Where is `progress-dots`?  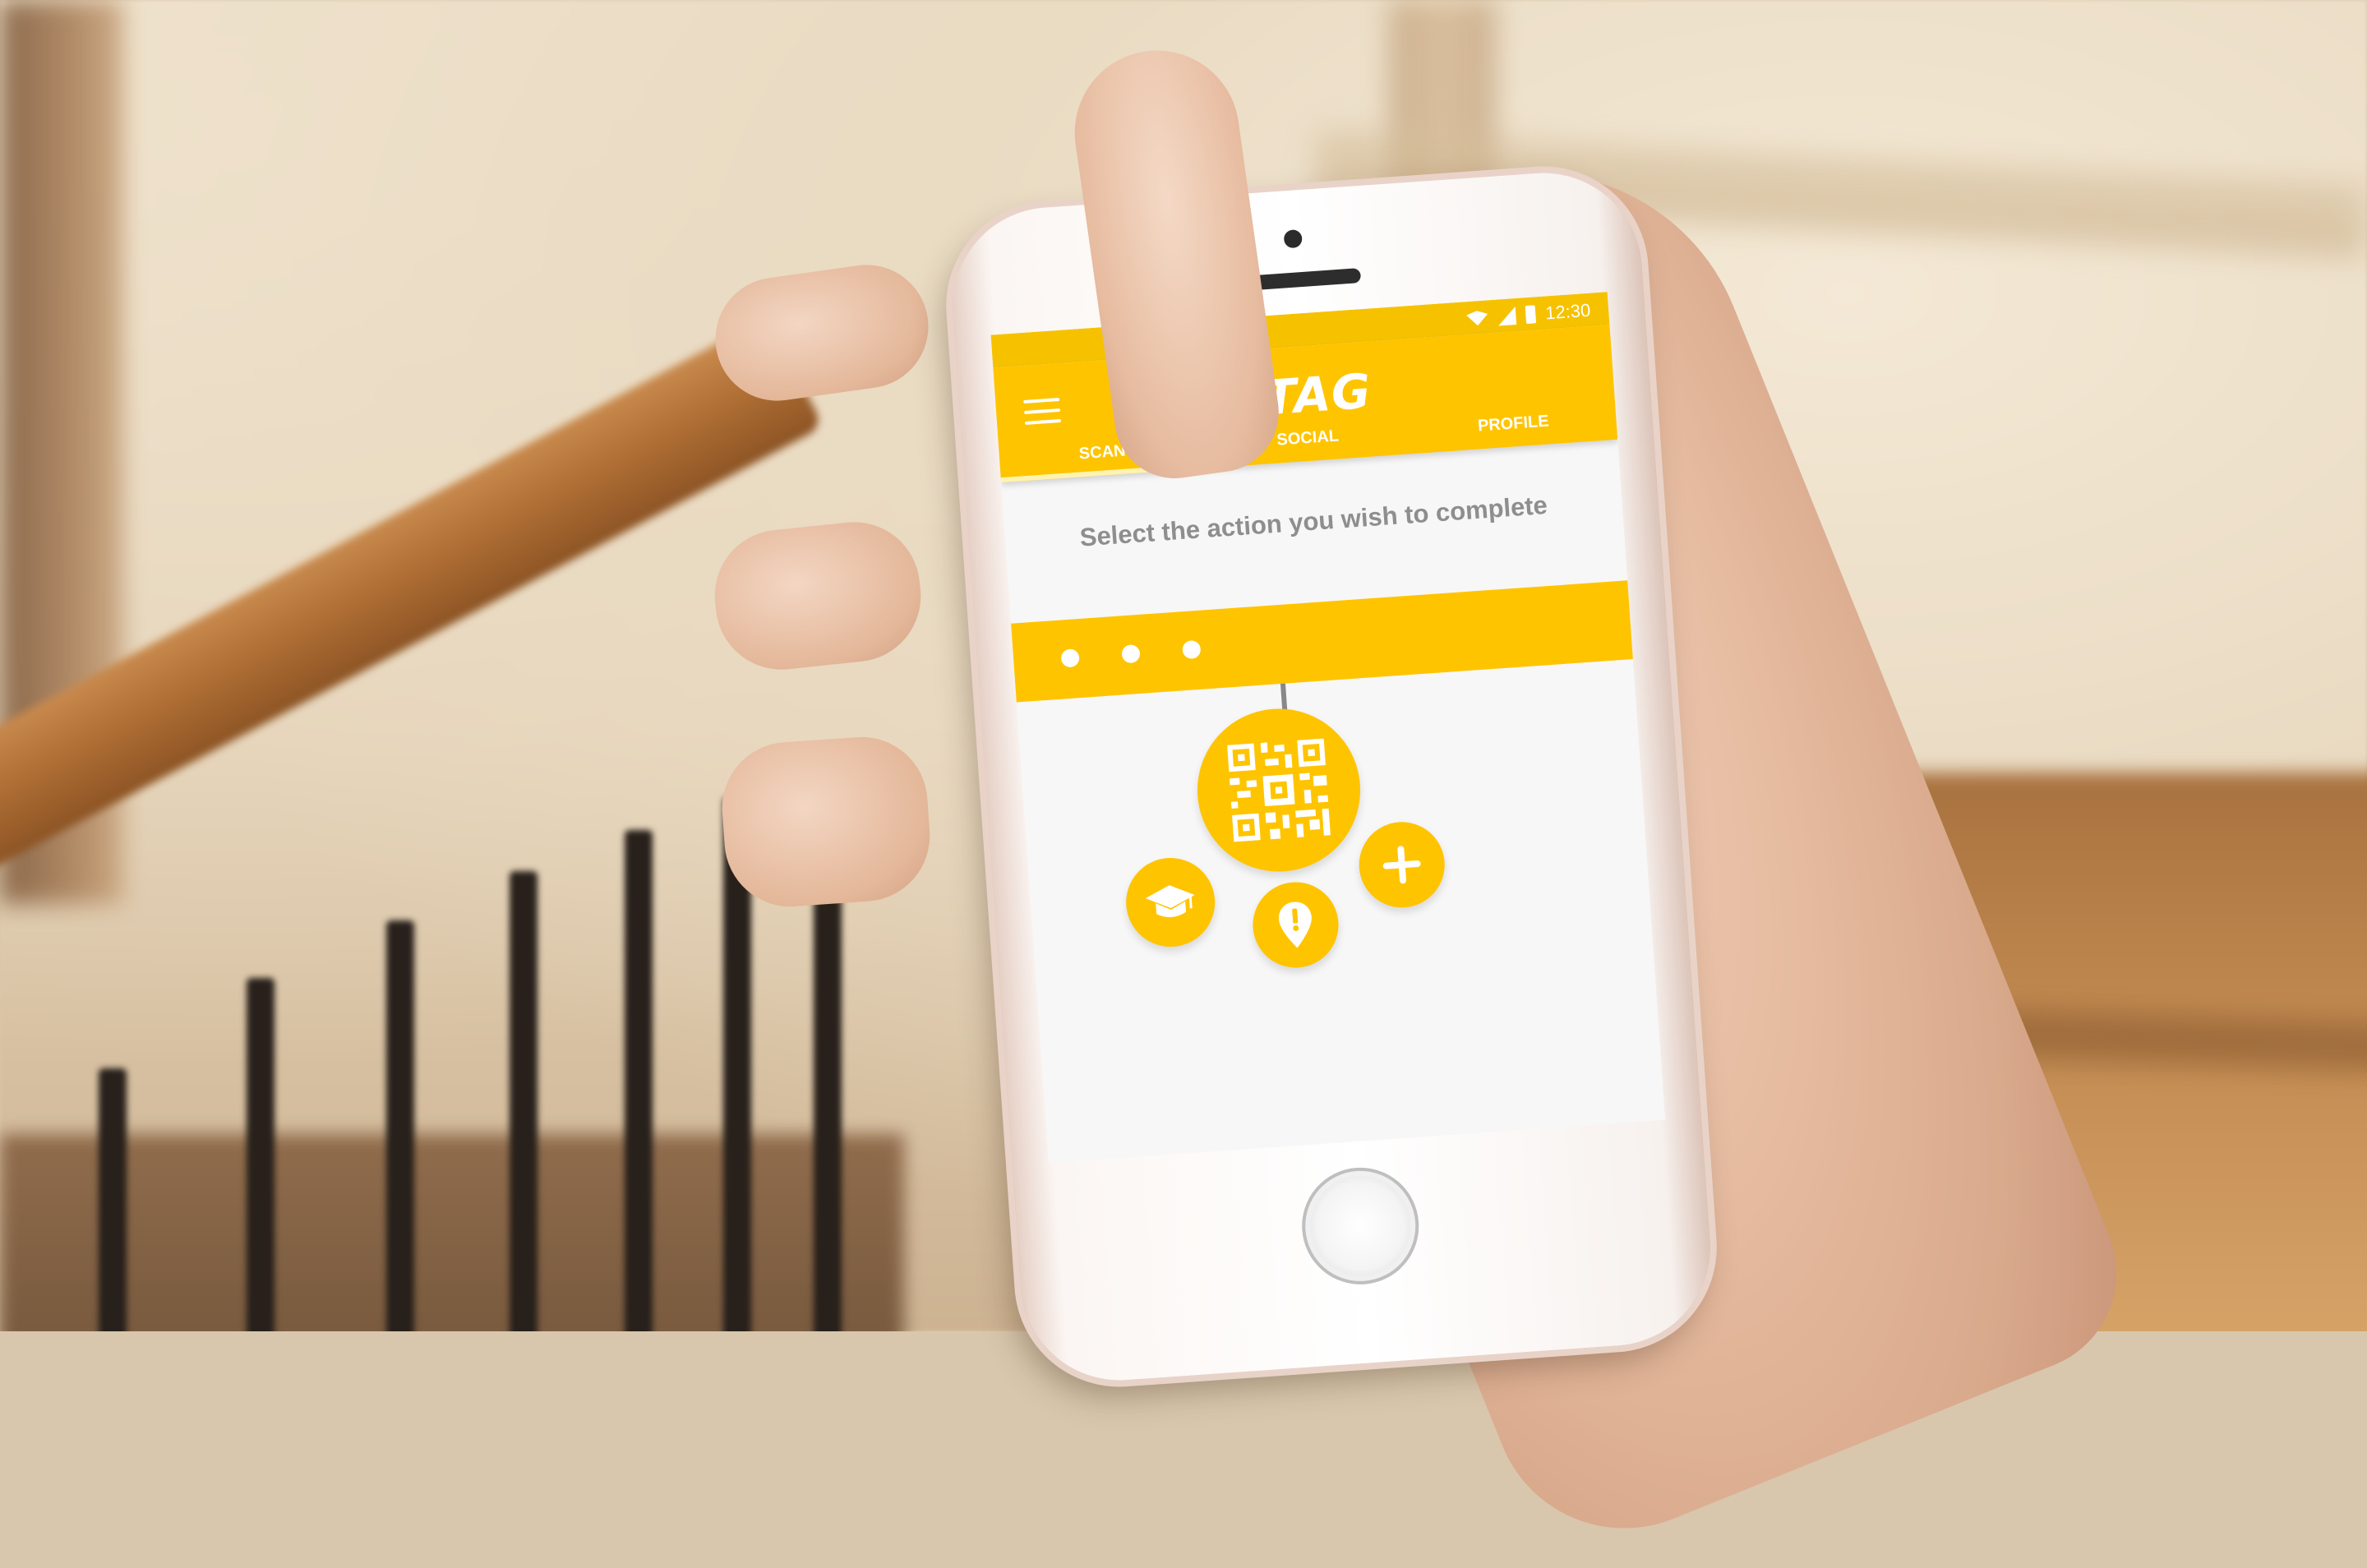
progress-dots is located at coordinates (1131, 653).